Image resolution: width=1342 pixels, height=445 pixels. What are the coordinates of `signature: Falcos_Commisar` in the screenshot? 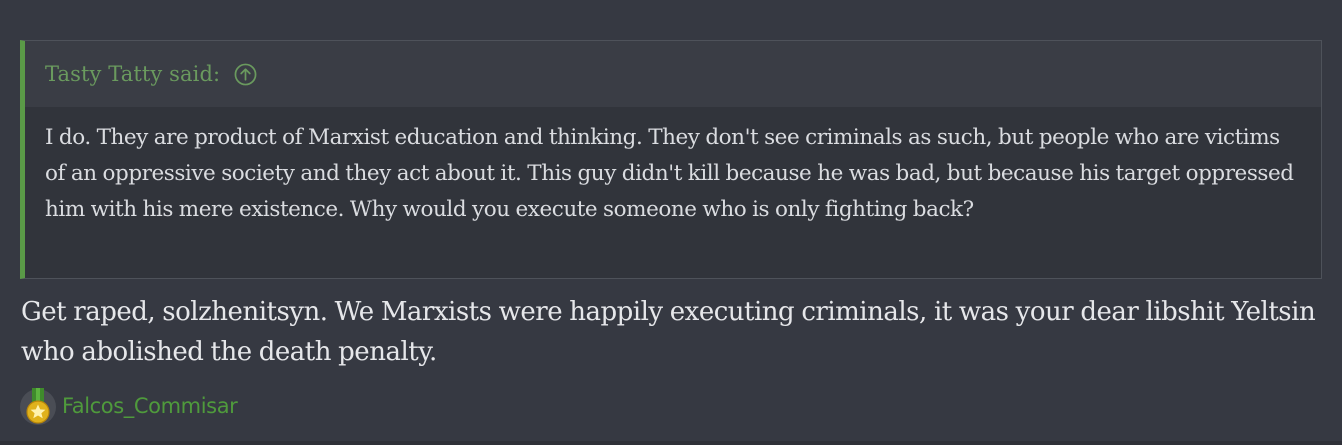 It's located at (128, 406).